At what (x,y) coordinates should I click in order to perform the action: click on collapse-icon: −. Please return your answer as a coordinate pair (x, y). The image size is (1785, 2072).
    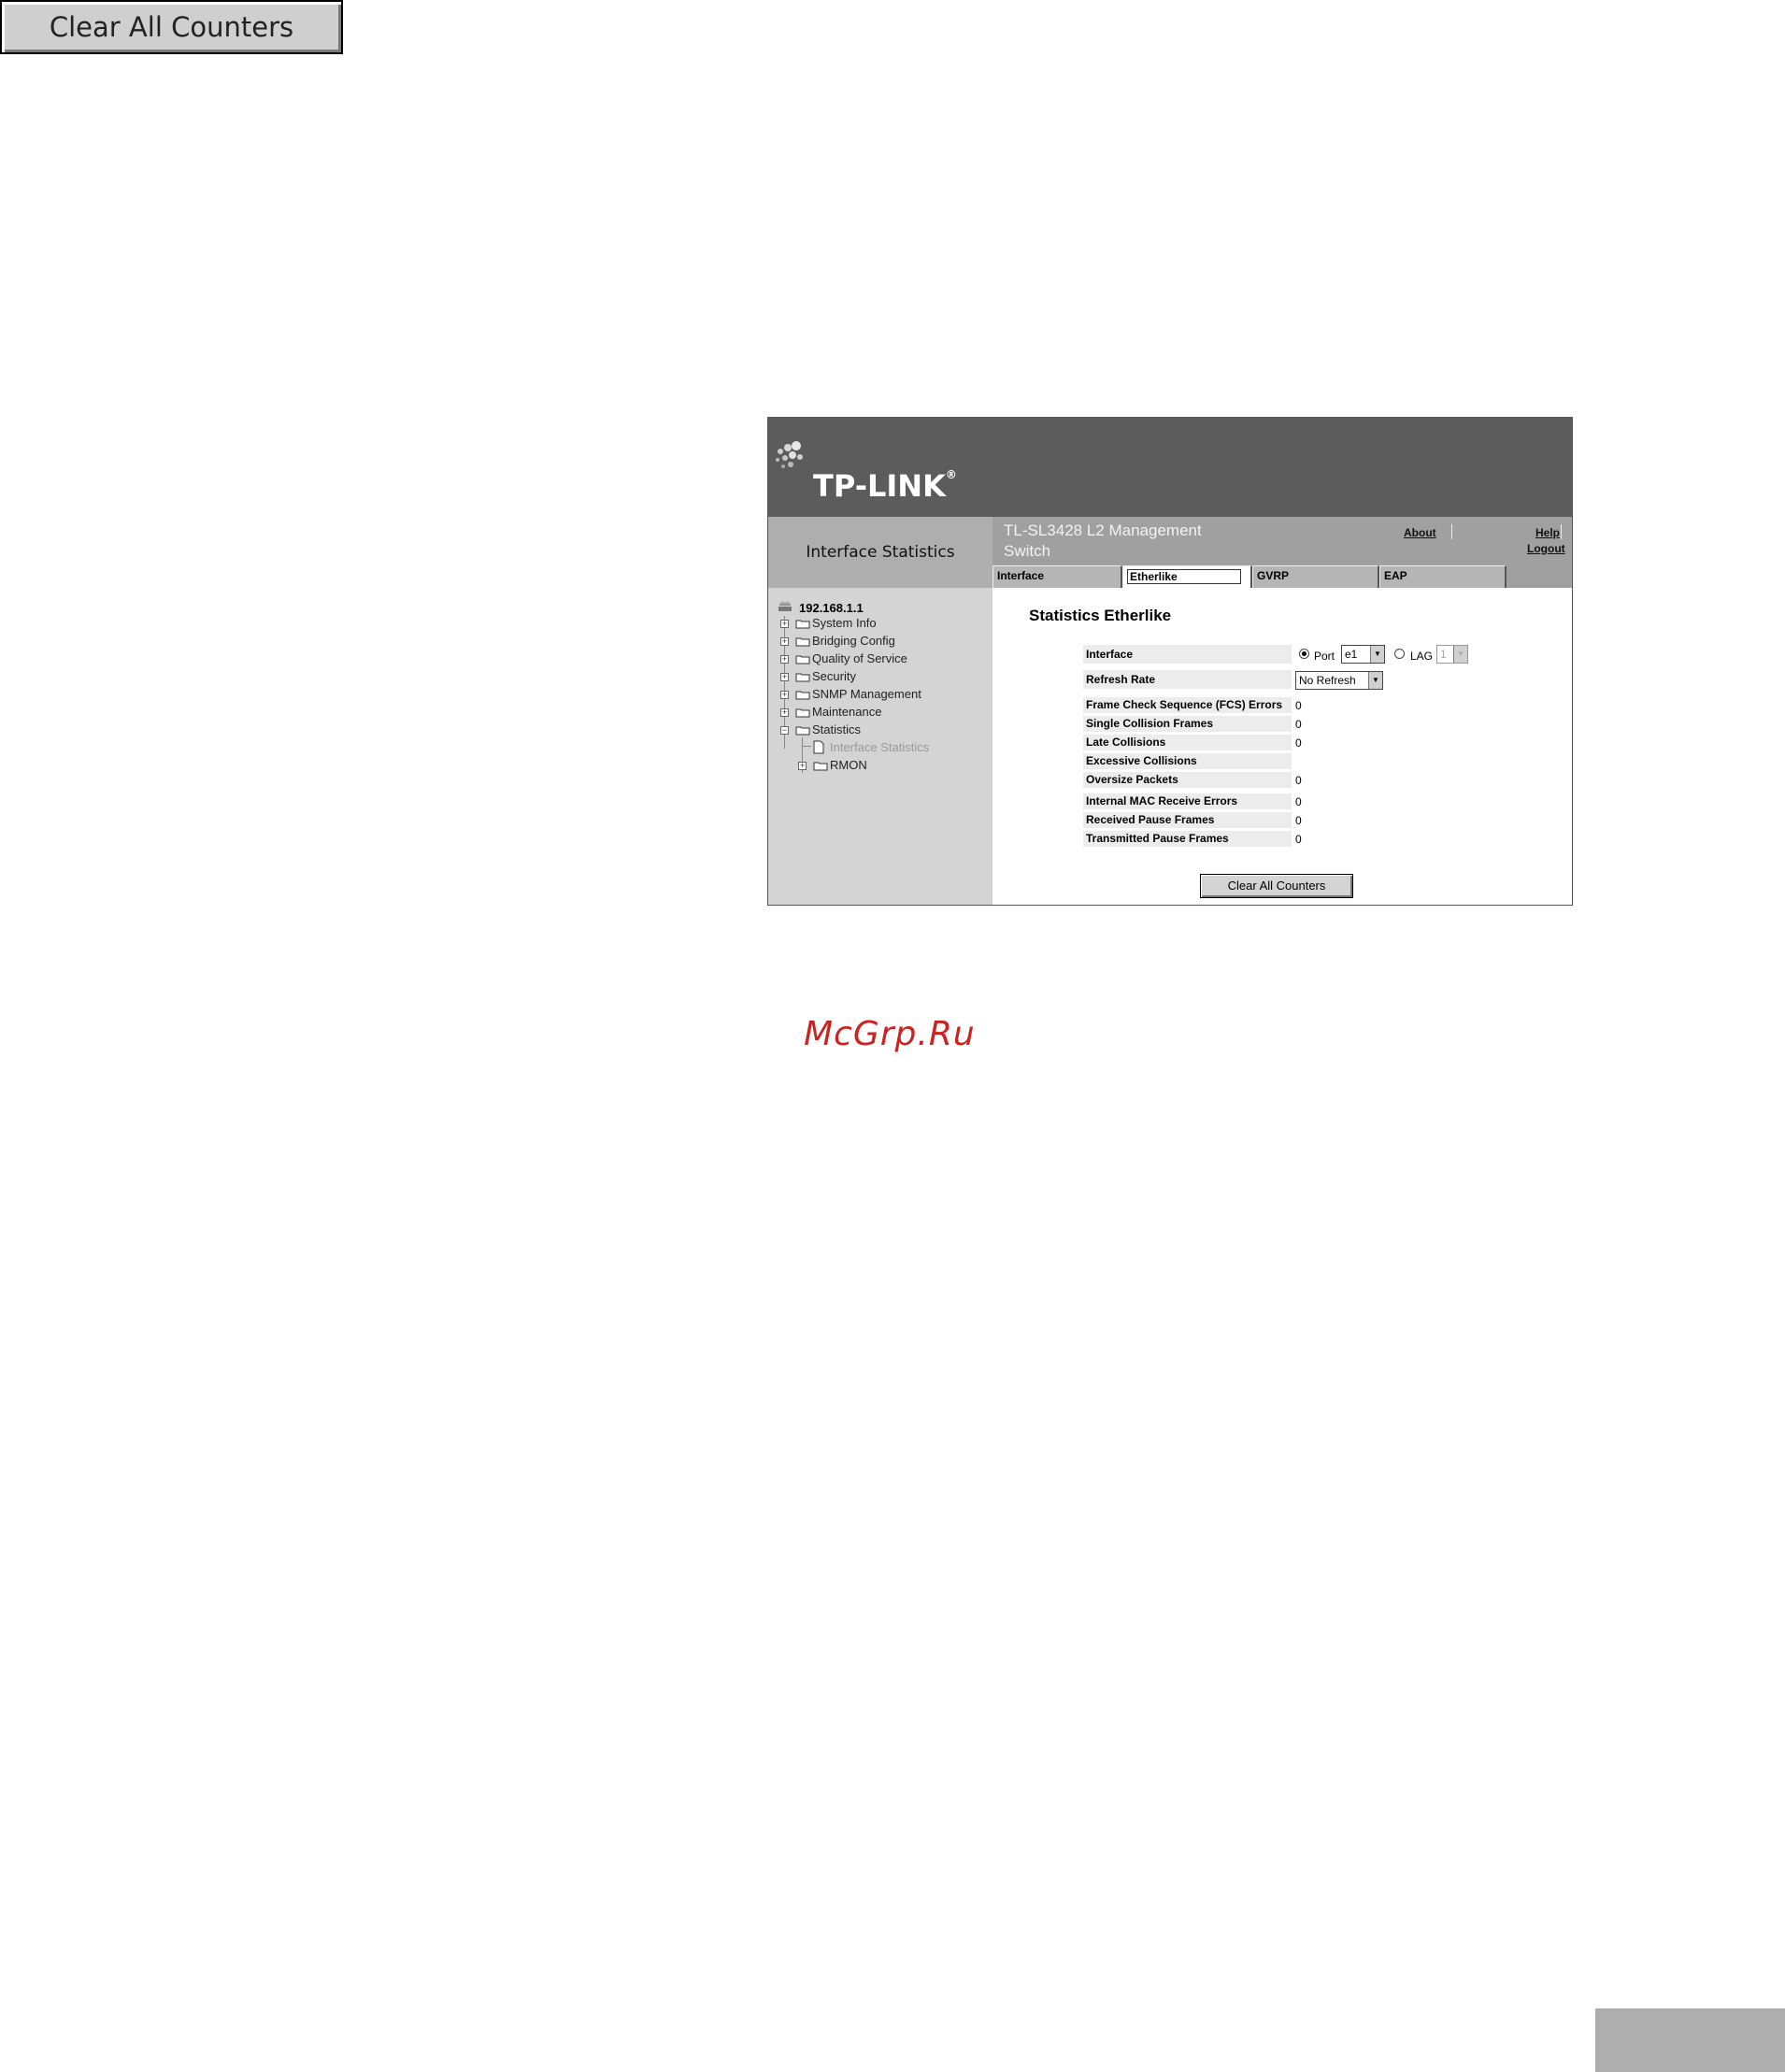
    Looking at the image, I should click on (784, 730).